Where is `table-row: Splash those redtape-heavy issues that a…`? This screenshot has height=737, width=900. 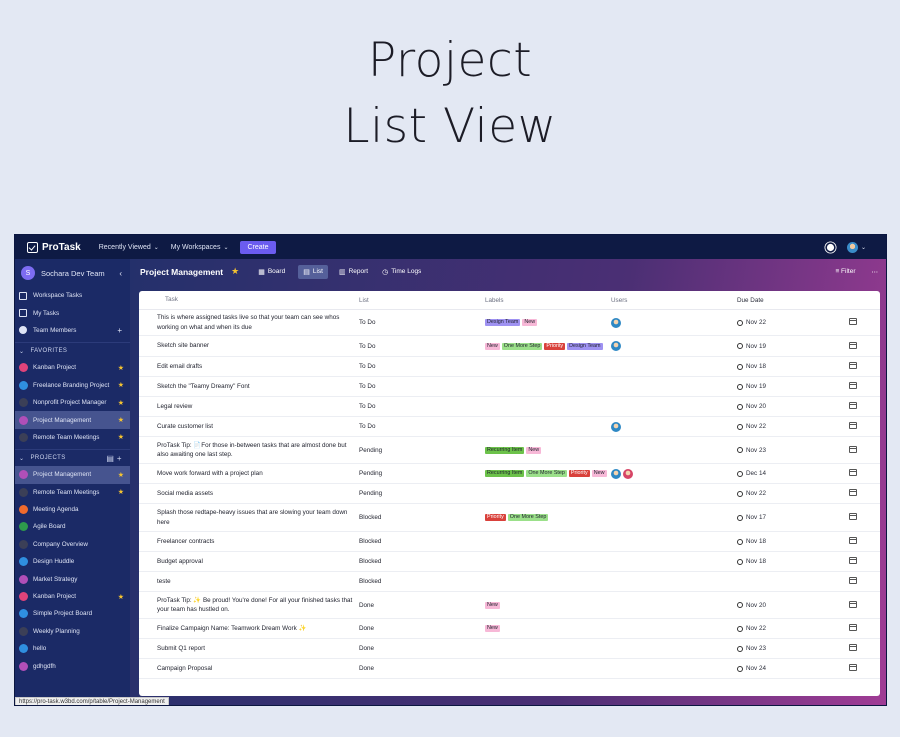 table-row: Splash those redtape-heavy issues that a… is located at coordinates (509, 518).